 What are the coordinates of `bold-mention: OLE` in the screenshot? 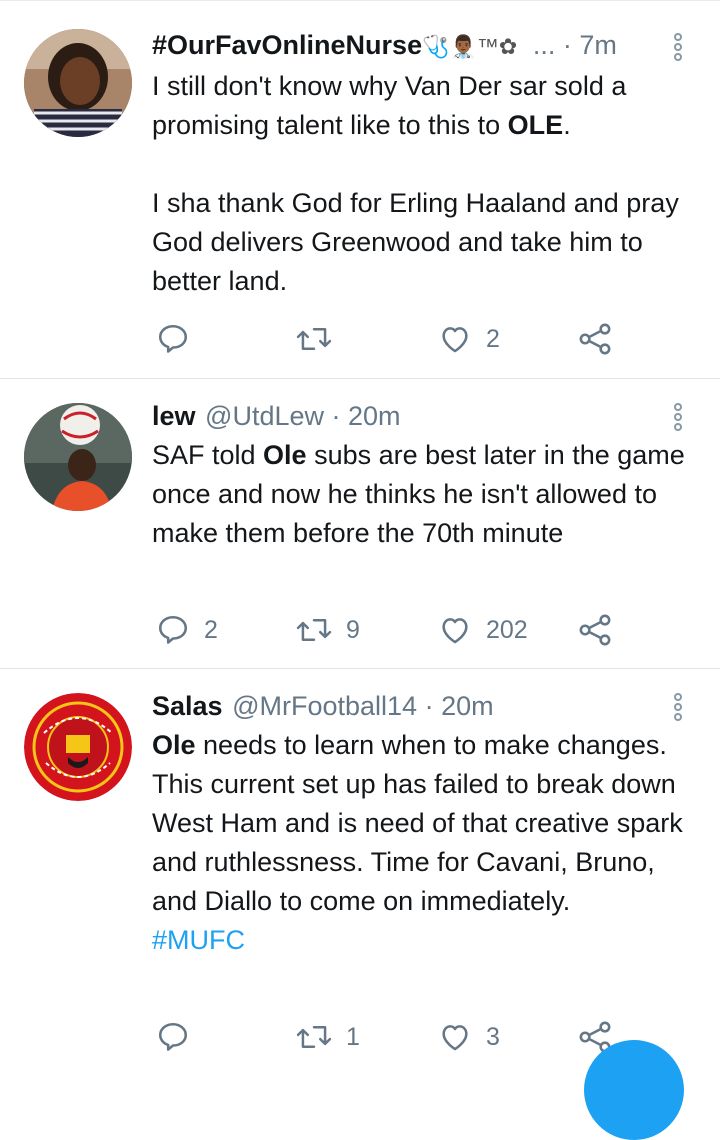 It's located at (535, 125).